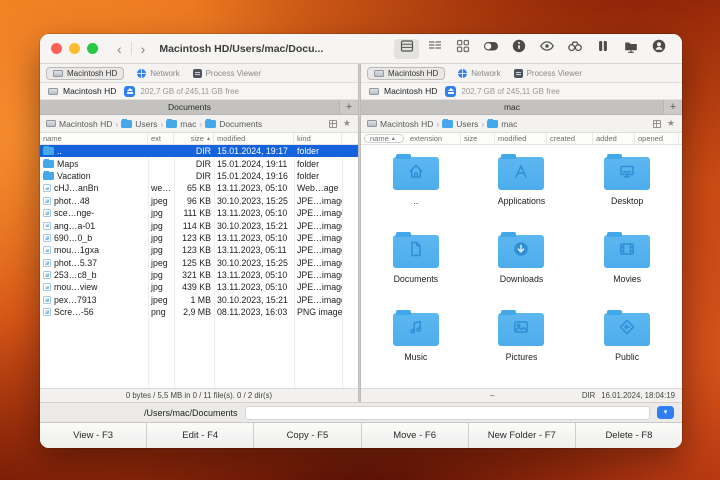 The image size is (720, 480). Describe the element at coordinates (490, 49) in the screenshot. I see `toggle-panes-button` at that location.